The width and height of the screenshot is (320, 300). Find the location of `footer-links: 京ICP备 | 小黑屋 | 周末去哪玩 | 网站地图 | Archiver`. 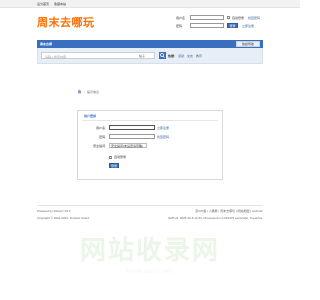

footer-links: 京ICP备 | 小黑屋 | 周末去哪玩 | 网站地图 | Archiver is located at coordinates (215, 211).